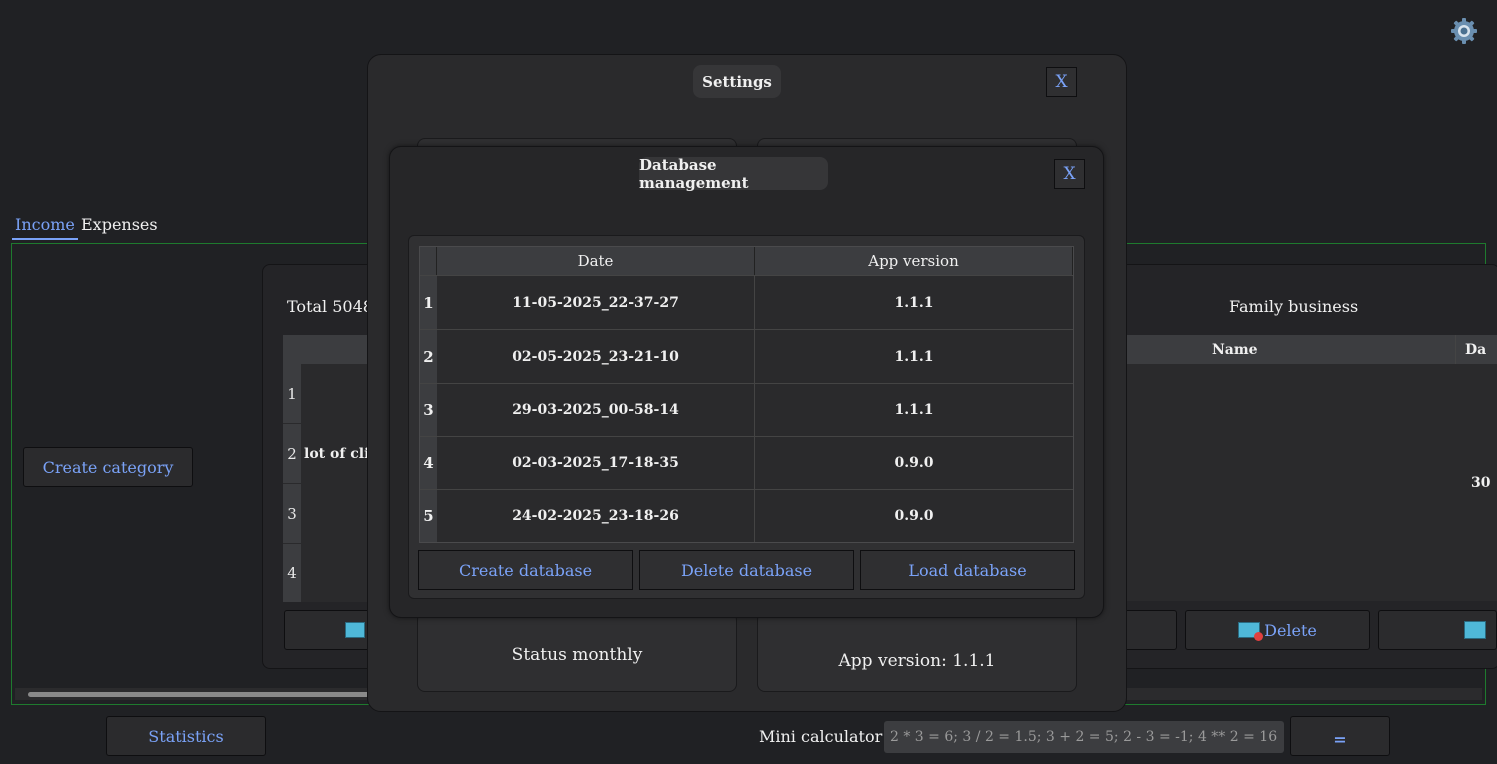  What do you see at coordinates (203, 694) in the screenshot?
I see `scrollbar-thumb` at bounding box center [203, 694].